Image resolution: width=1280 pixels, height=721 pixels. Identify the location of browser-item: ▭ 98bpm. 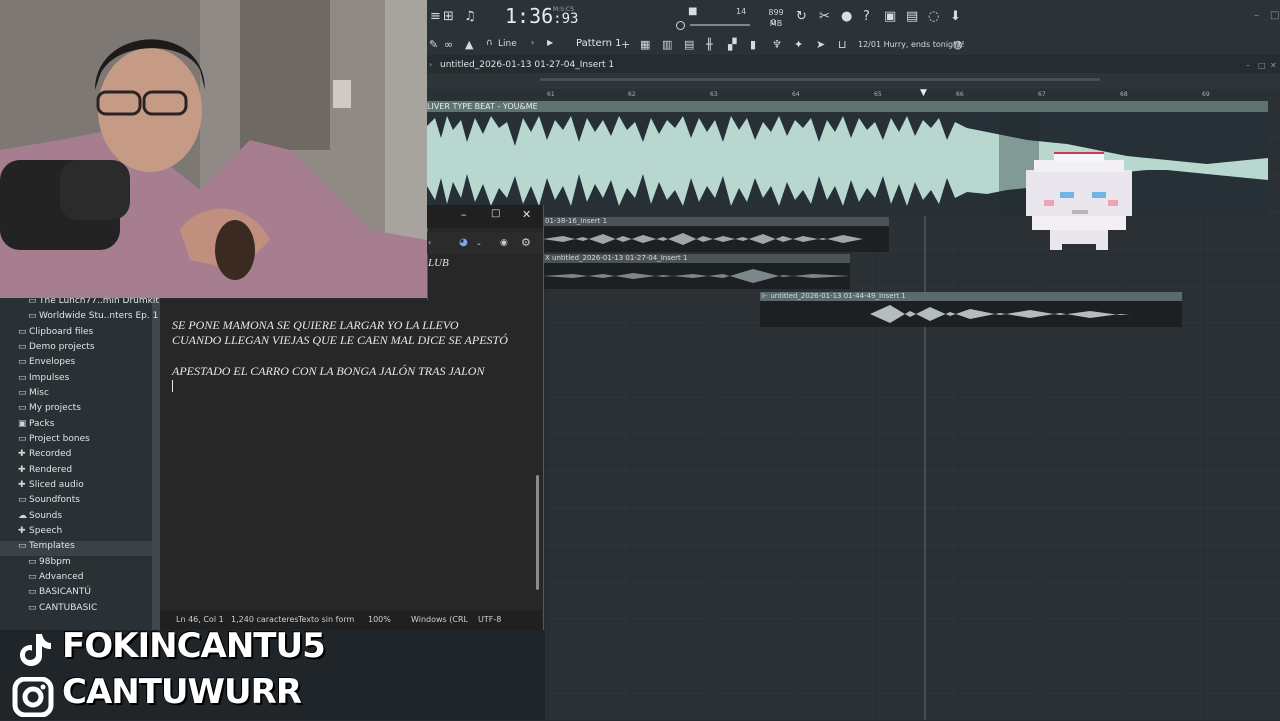
(49, 564).